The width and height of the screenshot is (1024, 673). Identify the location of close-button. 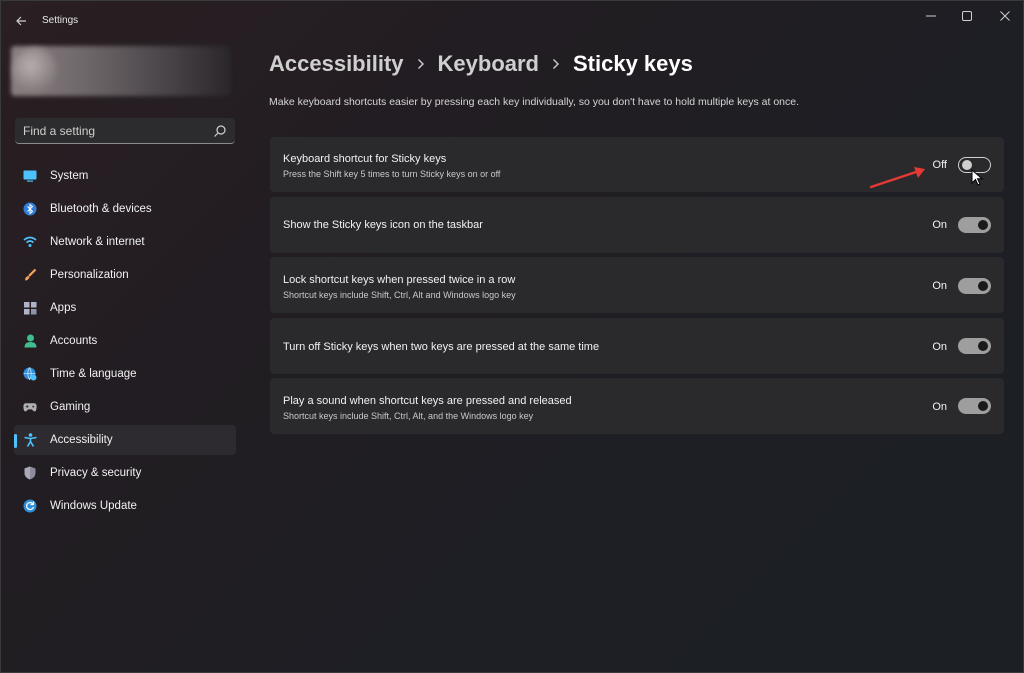
(1004, 16).